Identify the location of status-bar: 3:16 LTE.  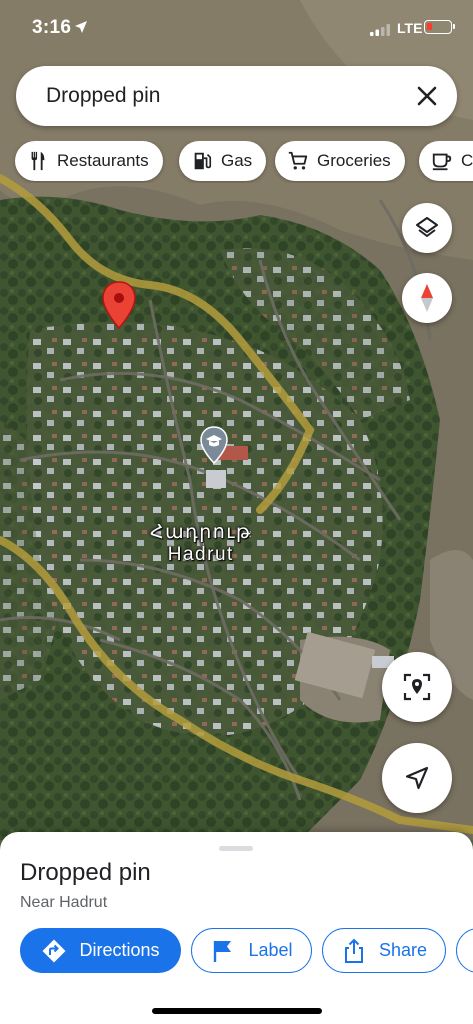
(236, 28).